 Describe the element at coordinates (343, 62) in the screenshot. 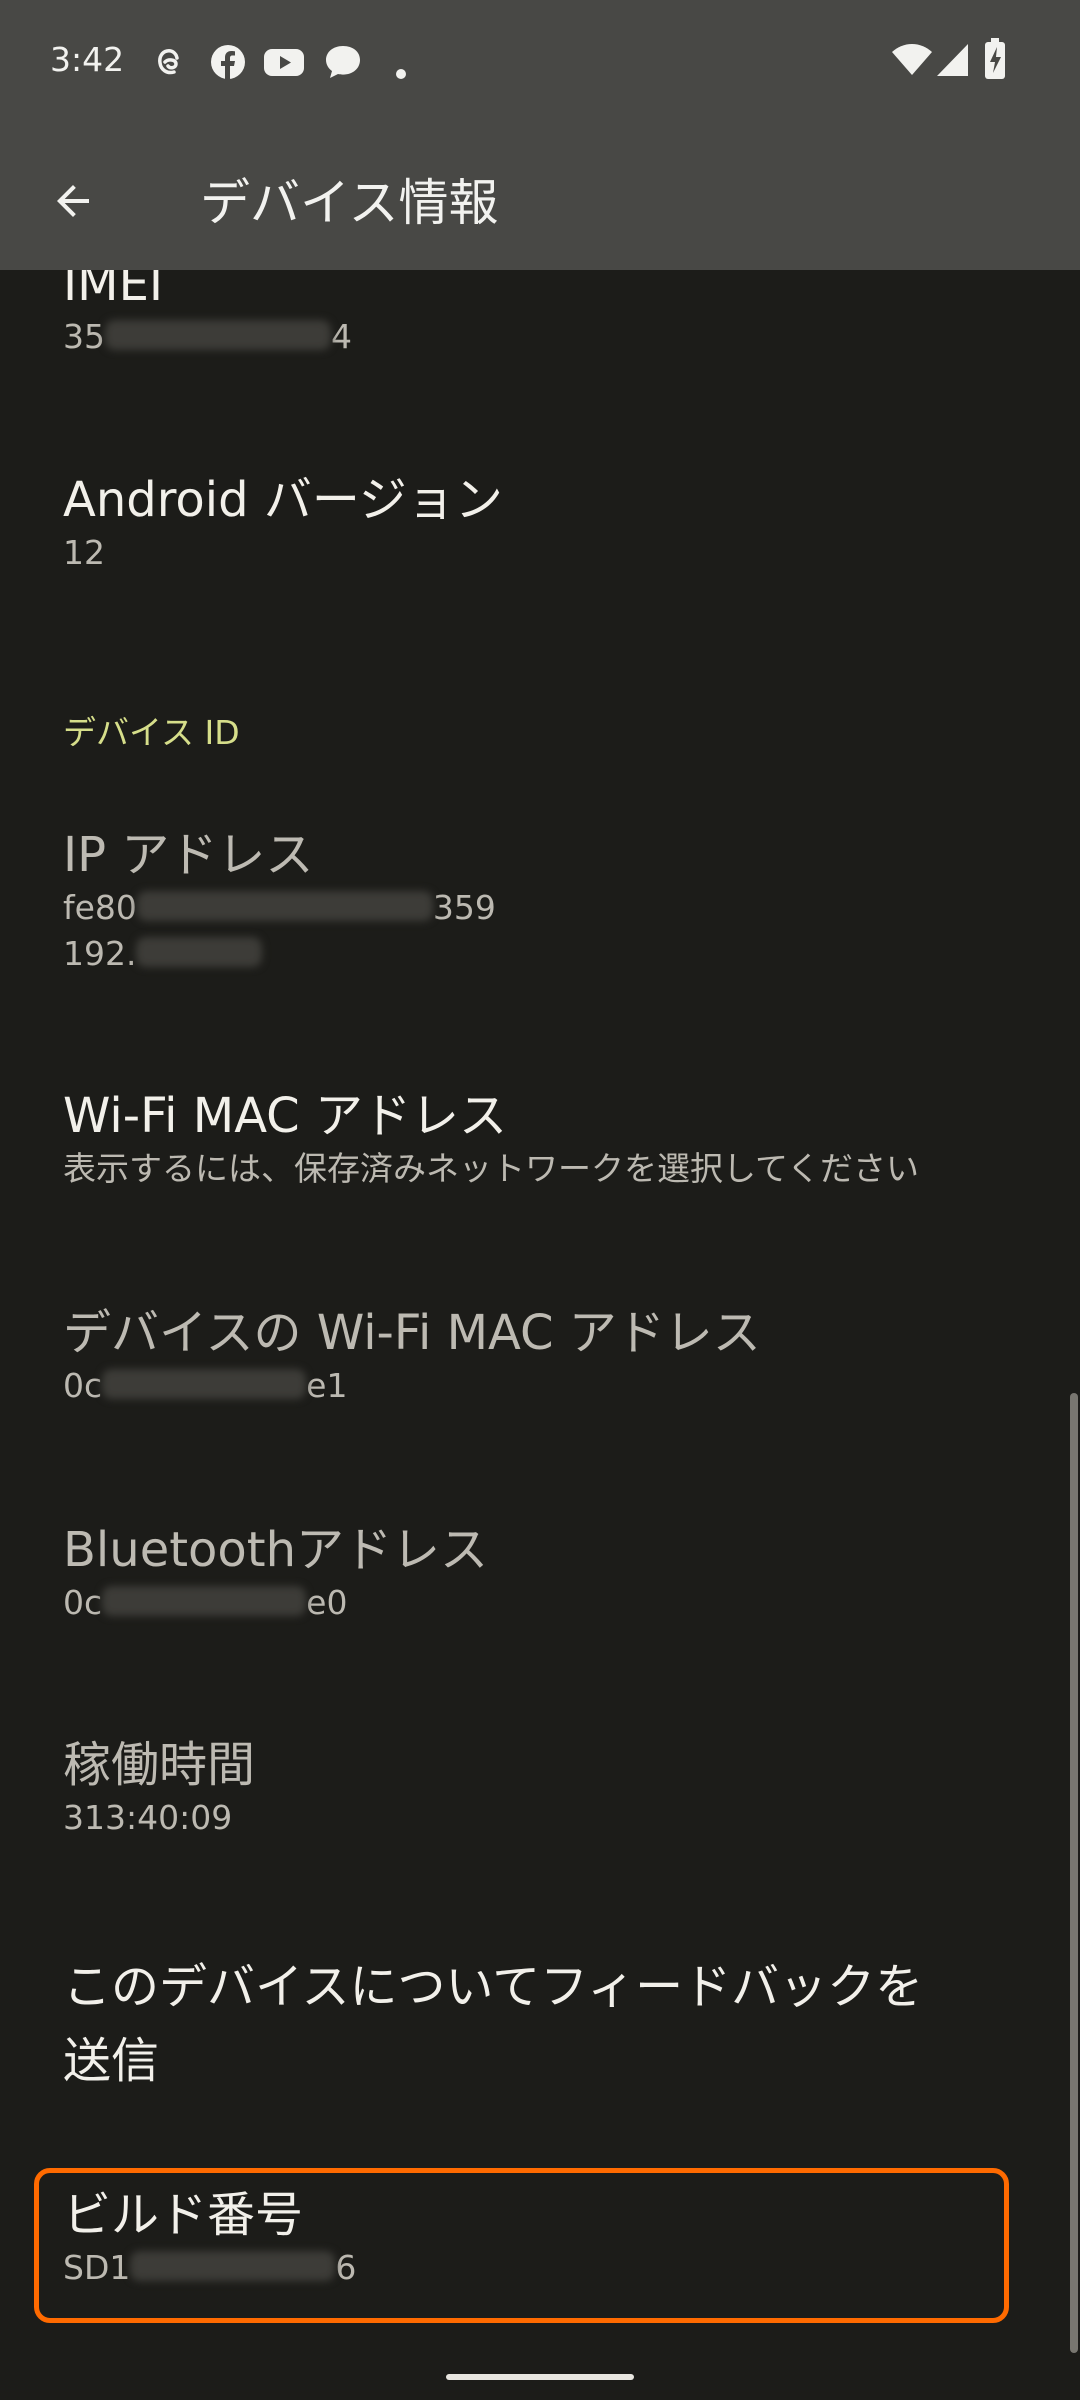

I see `chat-bubble-icon` at that location.